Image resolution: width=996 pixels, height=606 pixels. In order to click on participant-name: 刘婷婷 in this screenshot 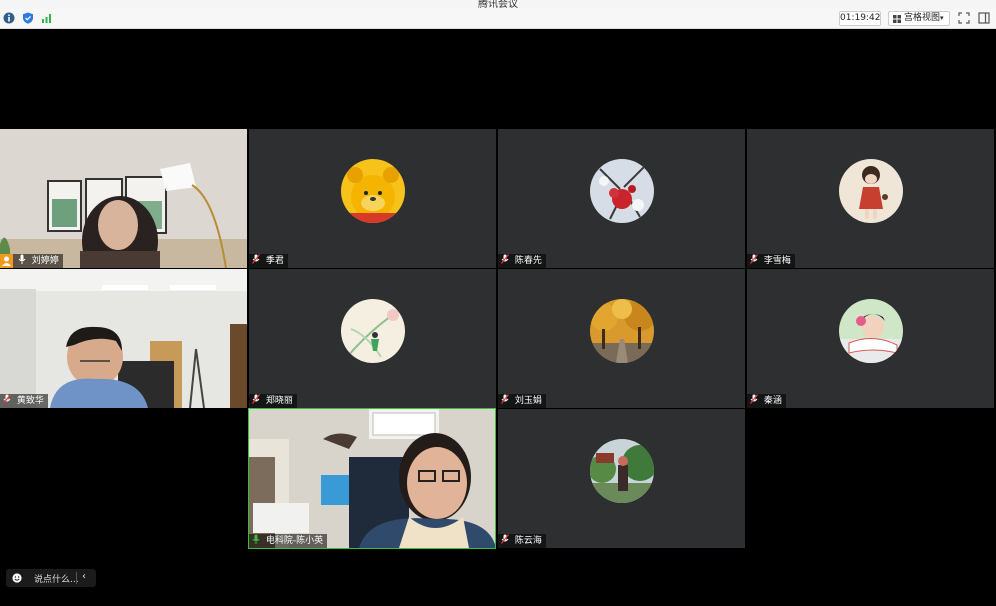, I will do `click(45, 261)`.